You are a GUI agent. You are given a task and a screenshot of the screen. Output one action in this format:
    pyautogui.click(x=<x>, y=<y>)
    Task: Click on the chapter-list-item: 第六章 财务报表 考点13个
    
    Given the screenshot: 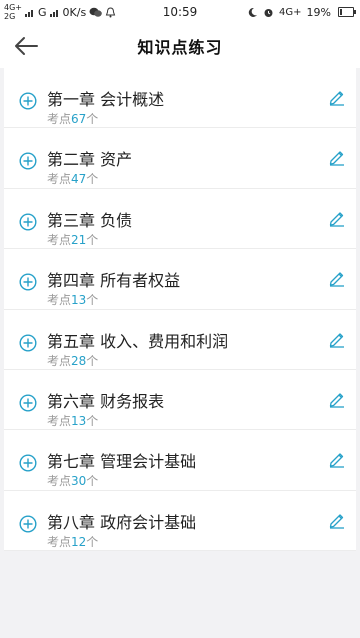 What is the action you would take?
    pyautogui.click(x=180, y=400)
    